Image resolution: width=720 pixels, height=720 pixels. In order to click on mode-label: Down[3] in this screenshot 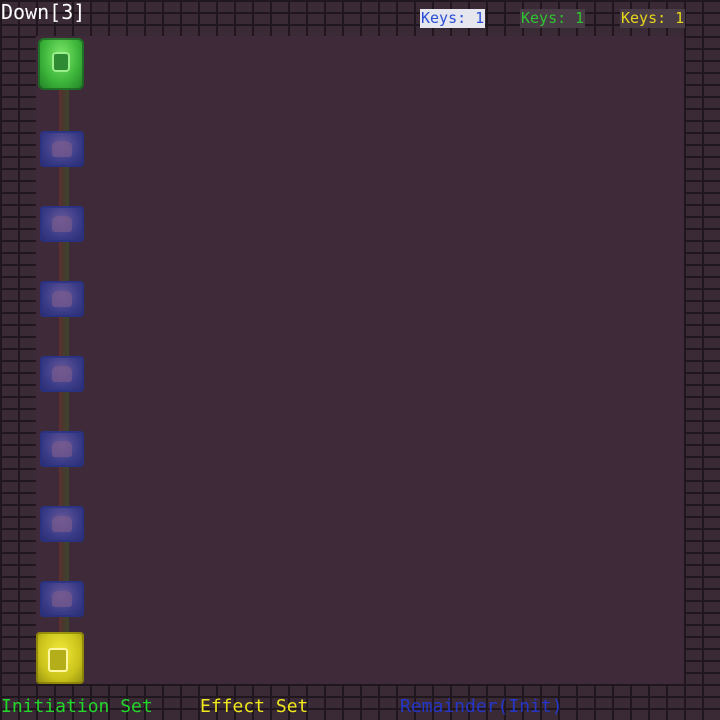, I will do `click(43, 12)`.